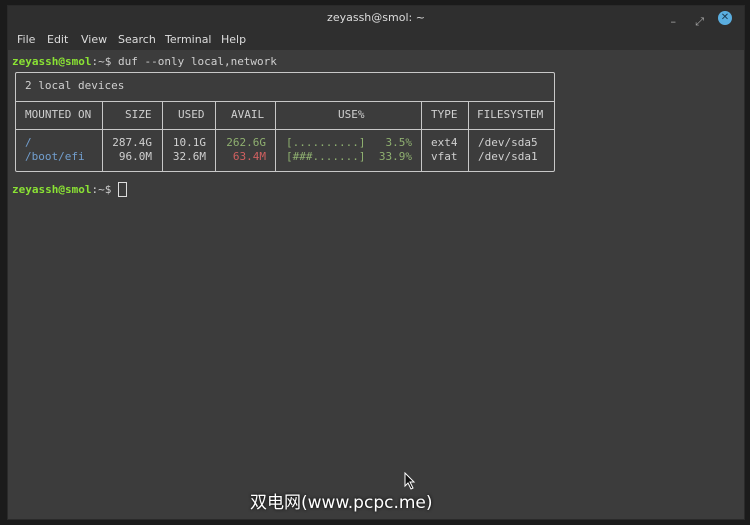 This screenshot has height=525, width=750. What do you see at coordinates (444, 114) in the screenshot?
I see `header-type: TYPE` at bounding box center [444, 114].